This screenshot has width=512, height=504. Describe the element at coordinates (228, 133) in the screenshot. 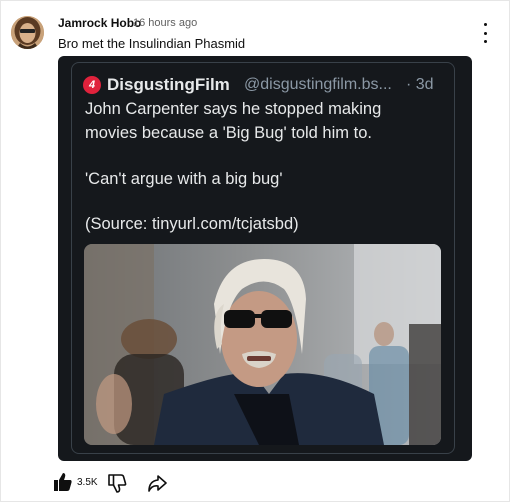

I see `post-text-line: movies because a 'Big Bug' told him to.` at that location.